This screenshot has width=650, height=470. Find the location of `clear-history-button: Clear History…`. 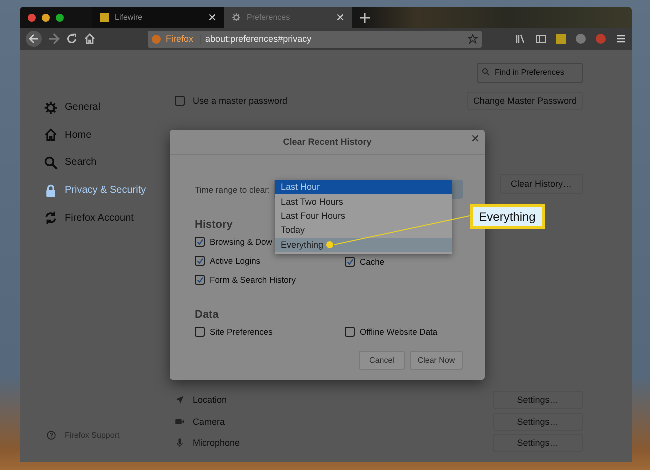

clear-history-button: Clear History… is located at coordinates (541, 184).